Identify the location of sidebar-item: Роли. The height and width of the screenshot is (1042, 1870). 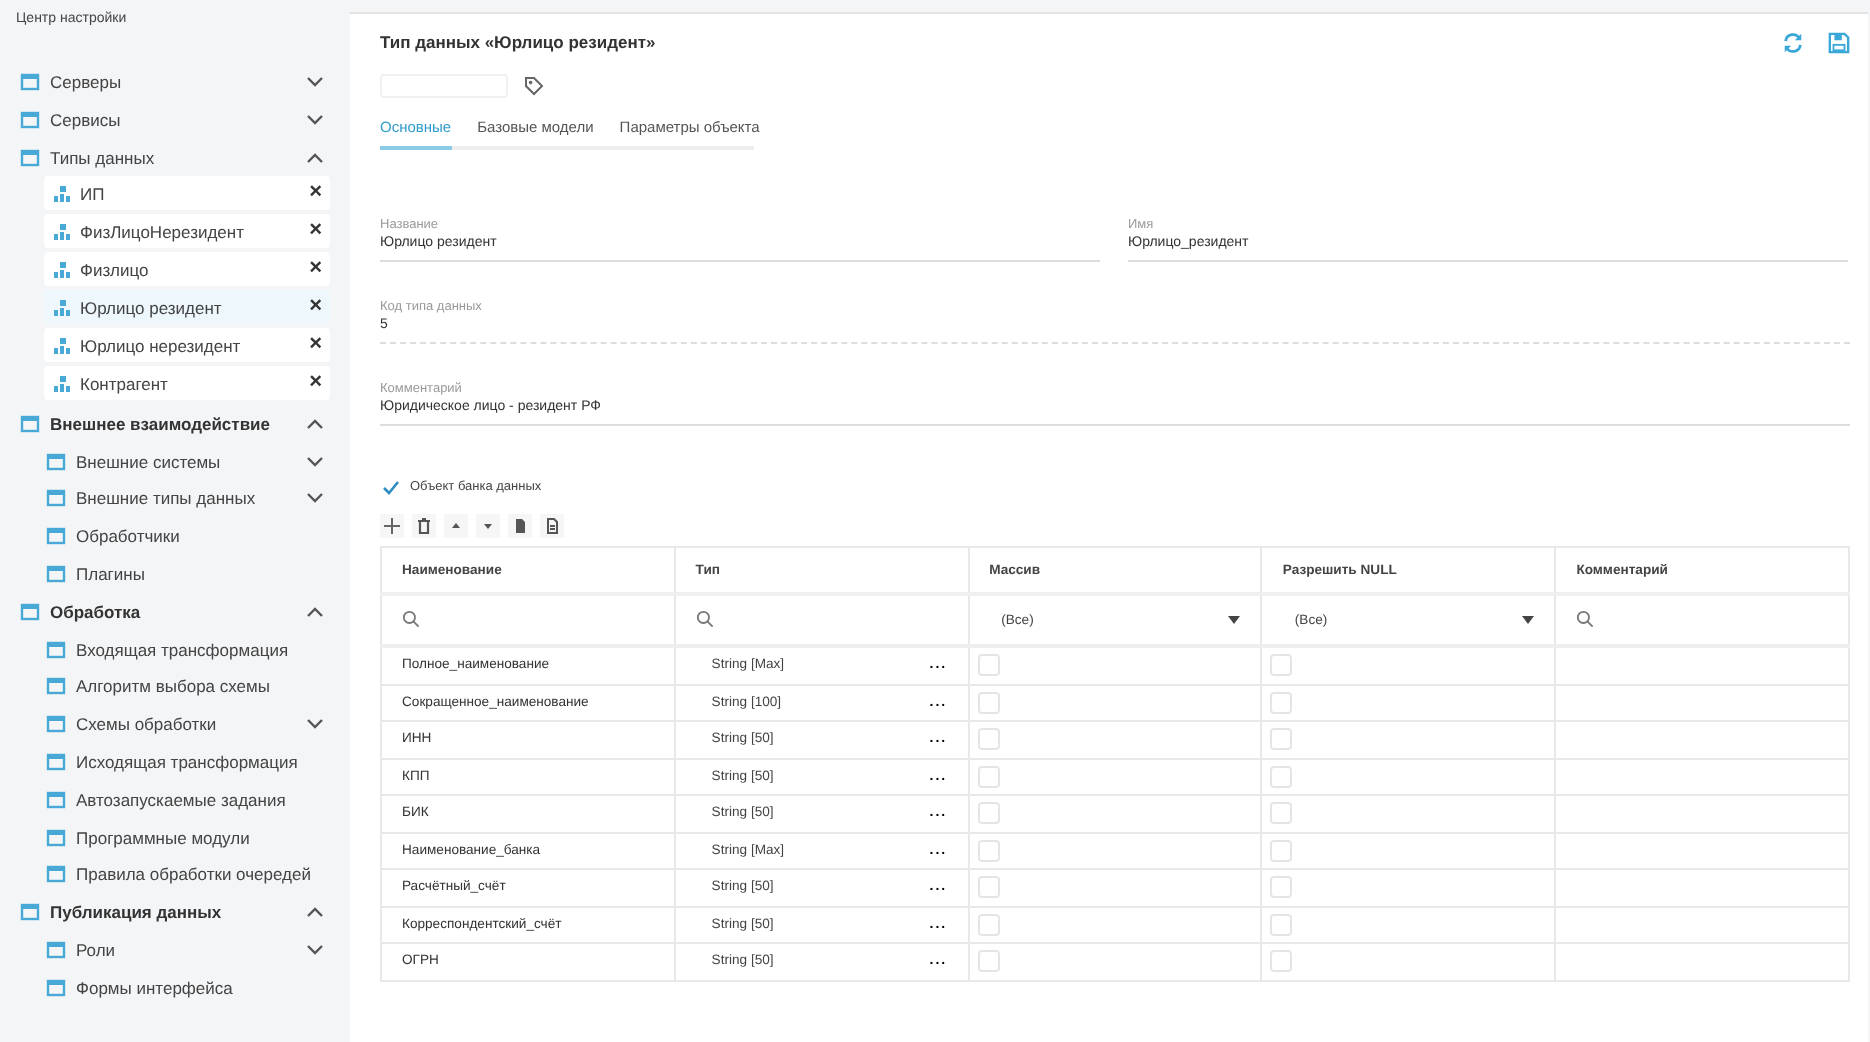
(175, 950).